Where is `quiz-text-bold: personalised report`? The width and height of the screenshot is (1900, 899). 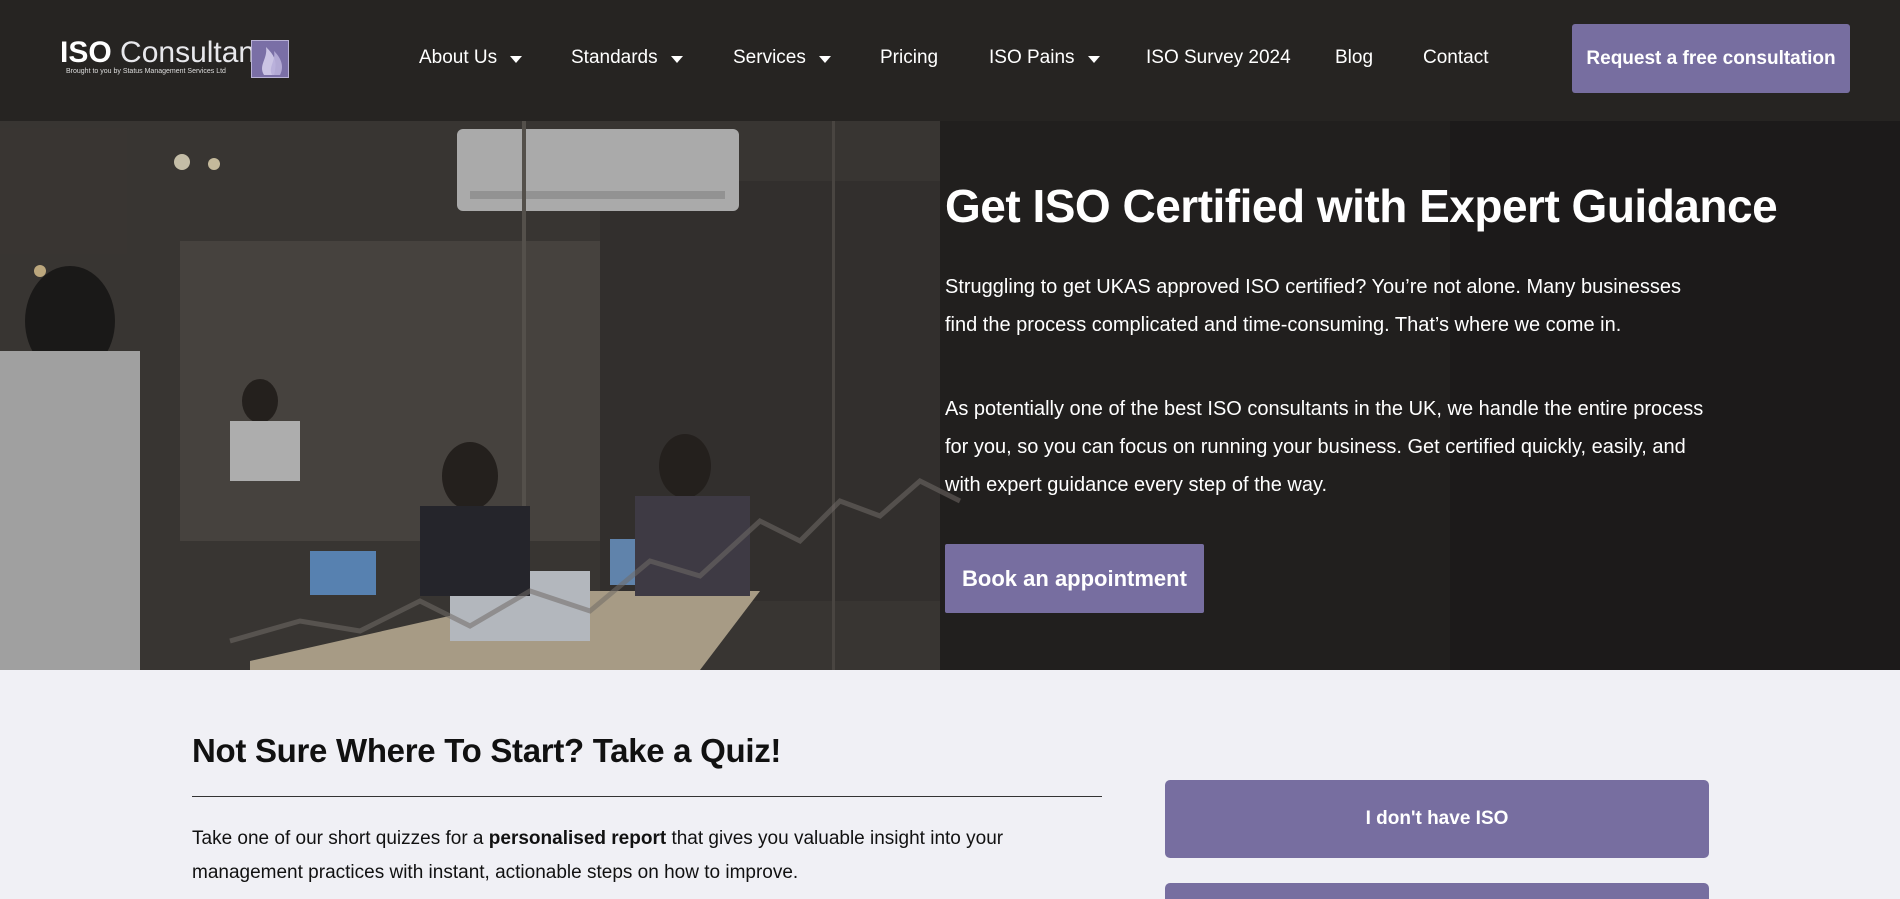
quiz-text-bold: personalised report is located at coordinates (577, 838).